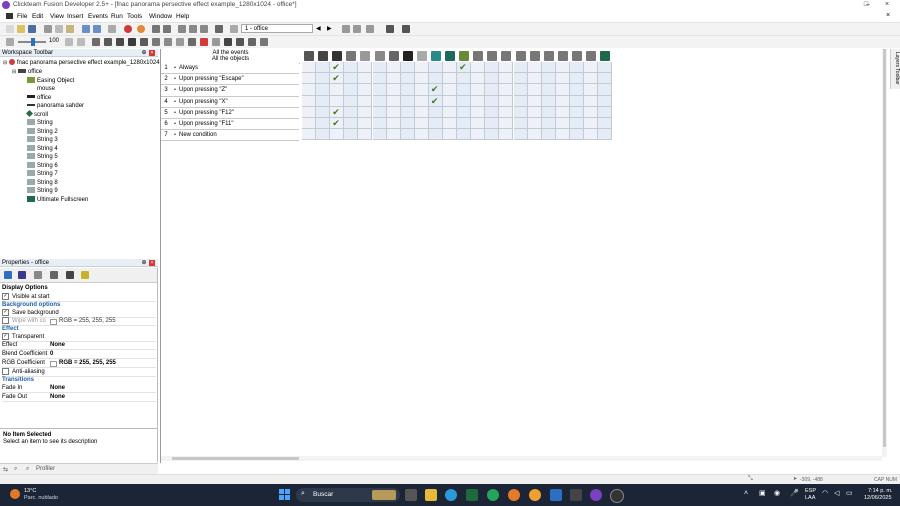 Image resolution: width=900 pixels, height=506 pixels. I want to click on event-row: 1 • Always, so click(230, 69).